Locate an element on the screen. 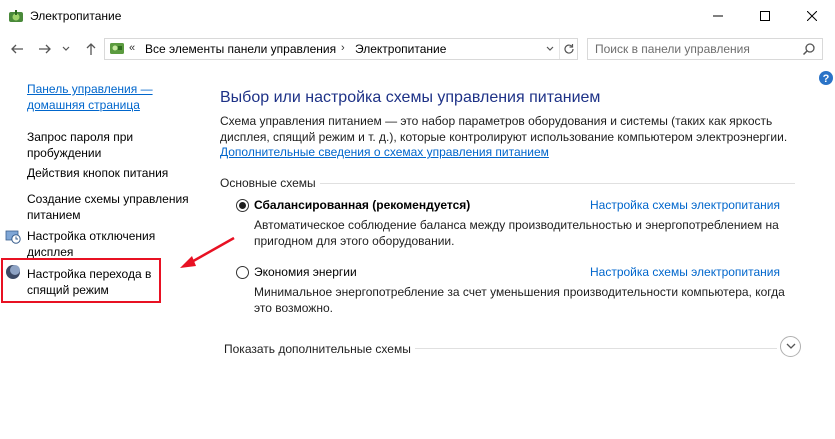 Image resolution: width=835 pixels, height=439 pixels. maximize-button is located at coordinates (765, 16).